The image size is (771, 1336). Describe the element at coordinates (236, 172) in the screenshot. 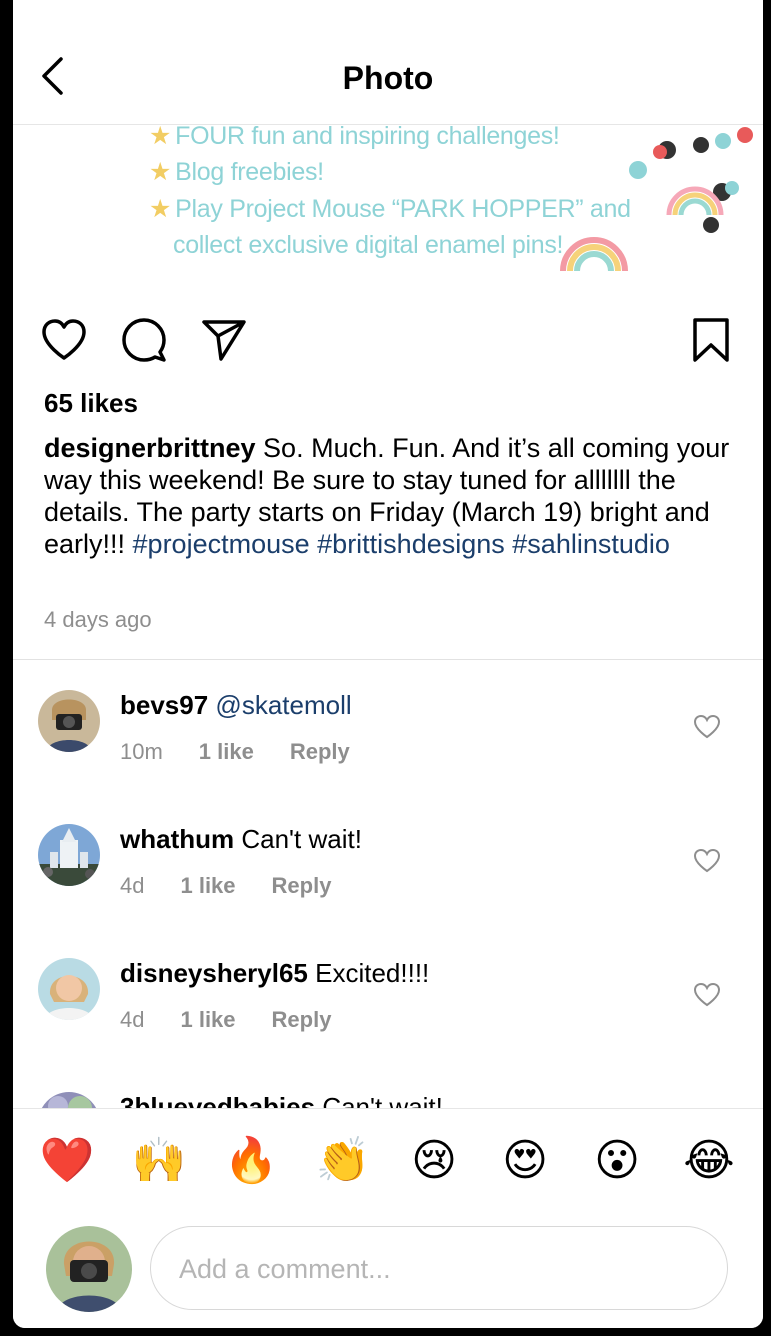

I see `promo-line: ★ Blog freebies!` at that location.